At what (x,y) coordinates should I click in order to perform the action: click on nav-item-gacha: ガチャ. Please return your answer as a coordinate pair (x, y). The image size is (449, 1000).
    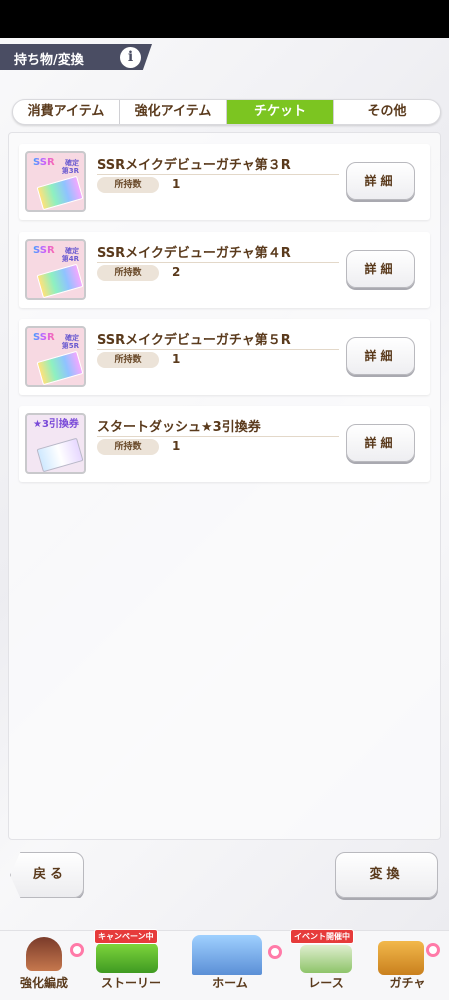
    Looking at the image, I should click on (407, 965).